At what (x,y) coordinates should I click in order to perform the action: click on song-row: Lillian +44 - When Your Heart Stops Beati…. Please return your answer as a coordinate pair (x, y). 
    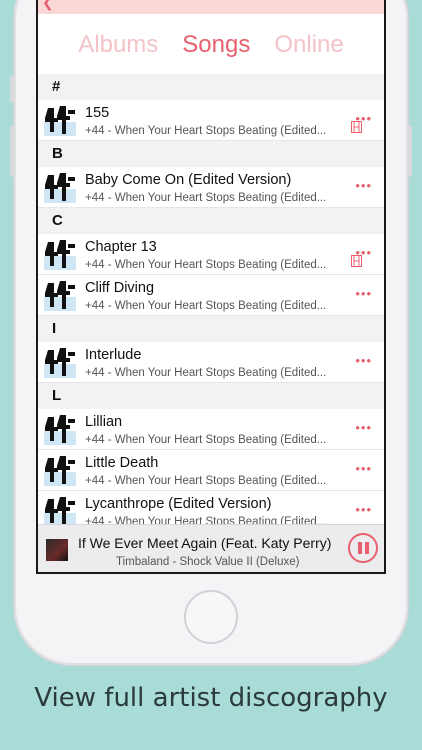
    Looking at the image, I should click on (211, 429).